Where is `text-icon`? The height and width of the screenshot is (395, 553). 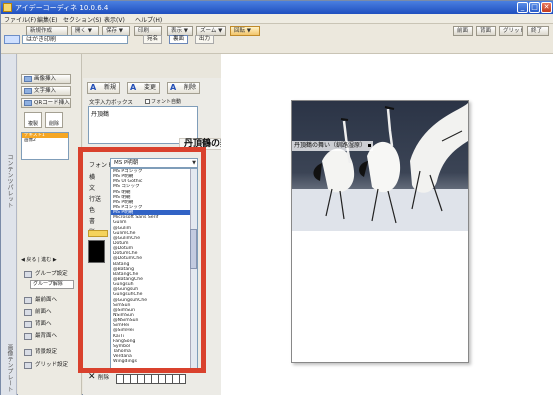 text-icon is located at coordinates (28, 91).